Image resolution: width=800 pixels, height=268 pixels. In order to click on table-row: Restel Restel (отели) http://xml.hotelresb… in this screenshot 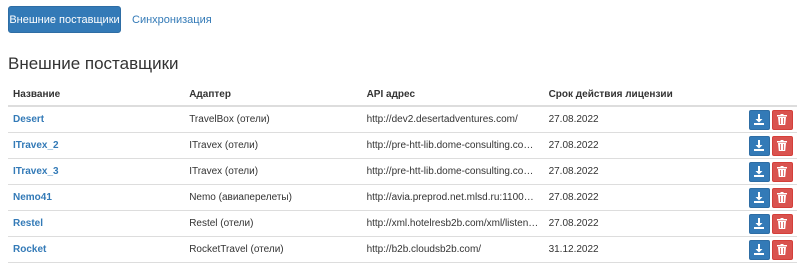, I will do `click(402, 223)`.